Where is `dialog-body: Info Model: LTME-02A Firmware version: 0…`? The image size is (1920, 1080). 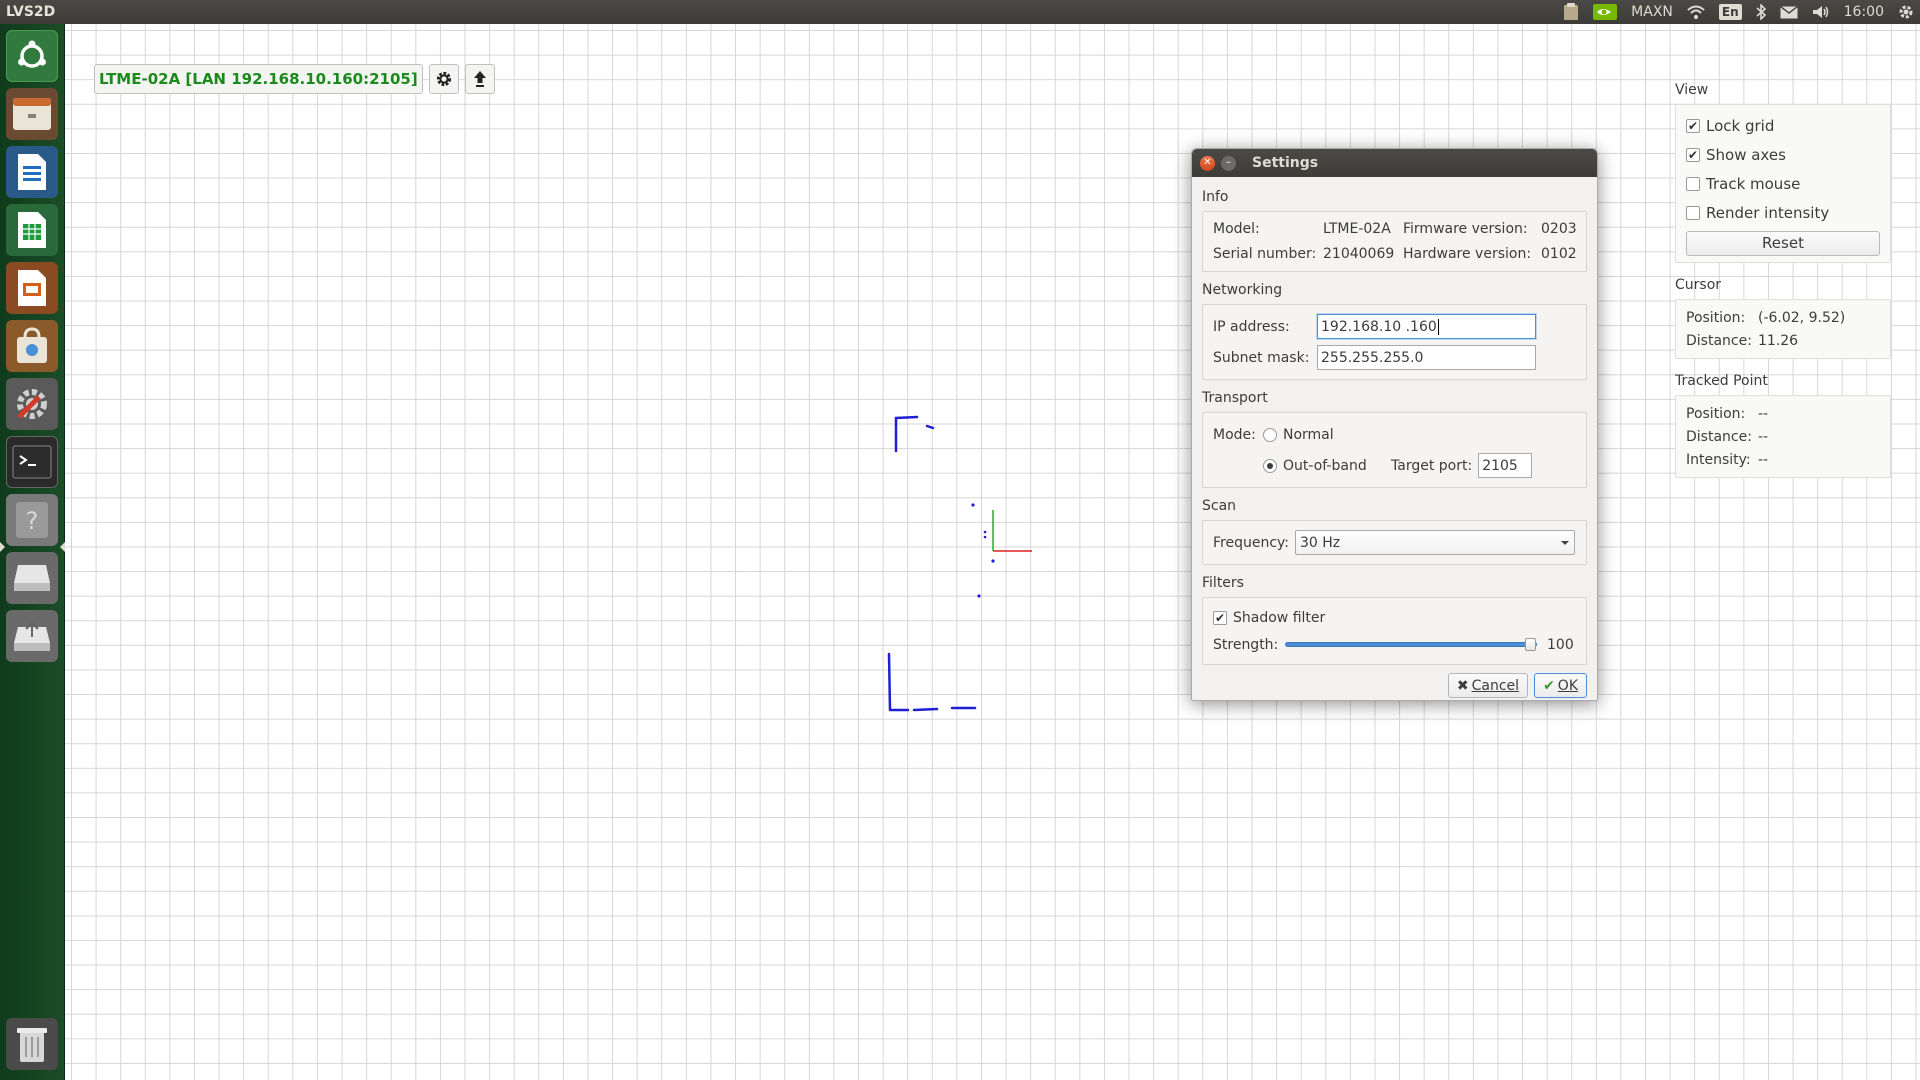
dialog-body: Info Model: LTME-02A Firmware version: 0… is located at coordinates (1394, 437).